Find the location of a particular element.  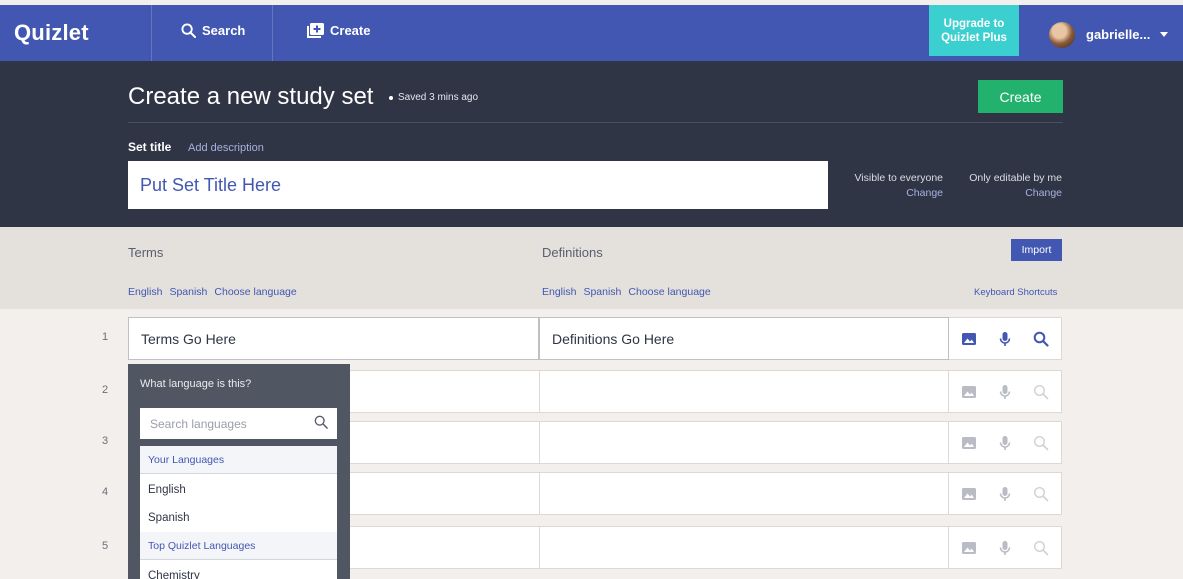

nav-search-label: Search is located at coordinates (224, 30).